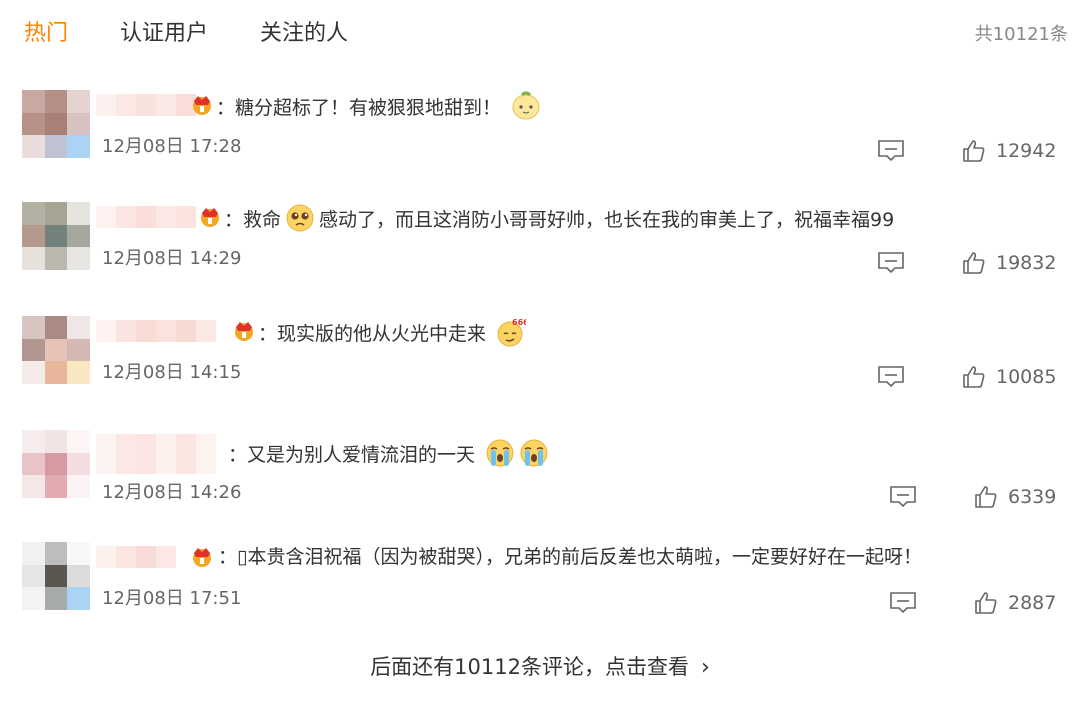  Describe the element at coordinates (388, 453) in the screenshot. I see `comment-text: ：又是为别人爱情流泪的一天` at that location.